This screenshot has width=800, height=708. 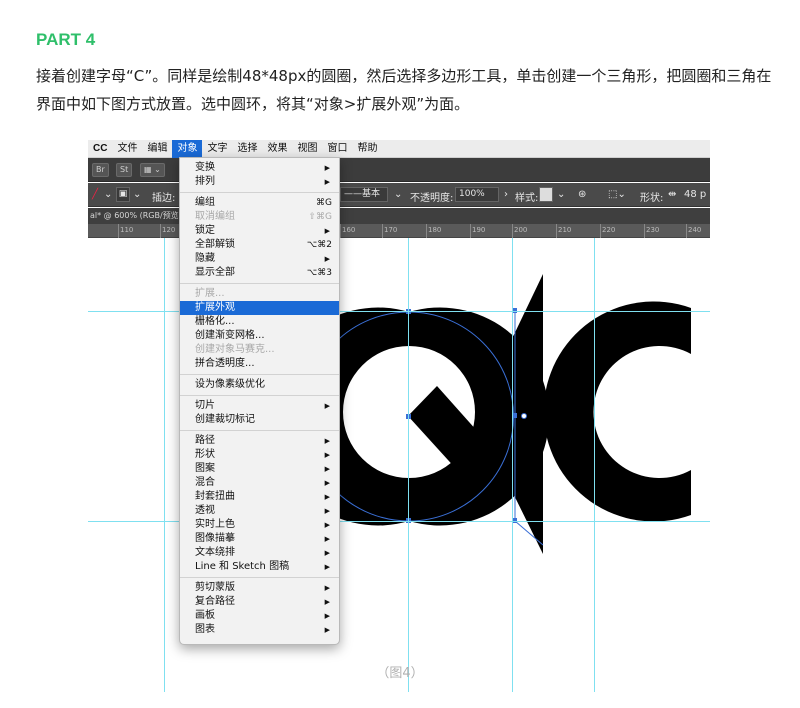 What do you see at coordinates (215, 496) in the screenshot?
I see `menu-item-label: 封套扭曲` at bounding box center [215, 496].